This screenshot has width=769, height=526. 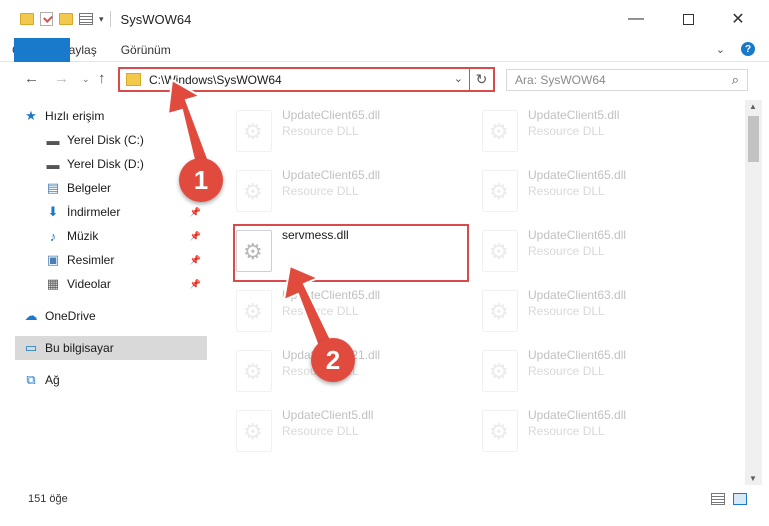 I want to click on sidebar-item-label: İndirmeler, so click(x=94, y=212).